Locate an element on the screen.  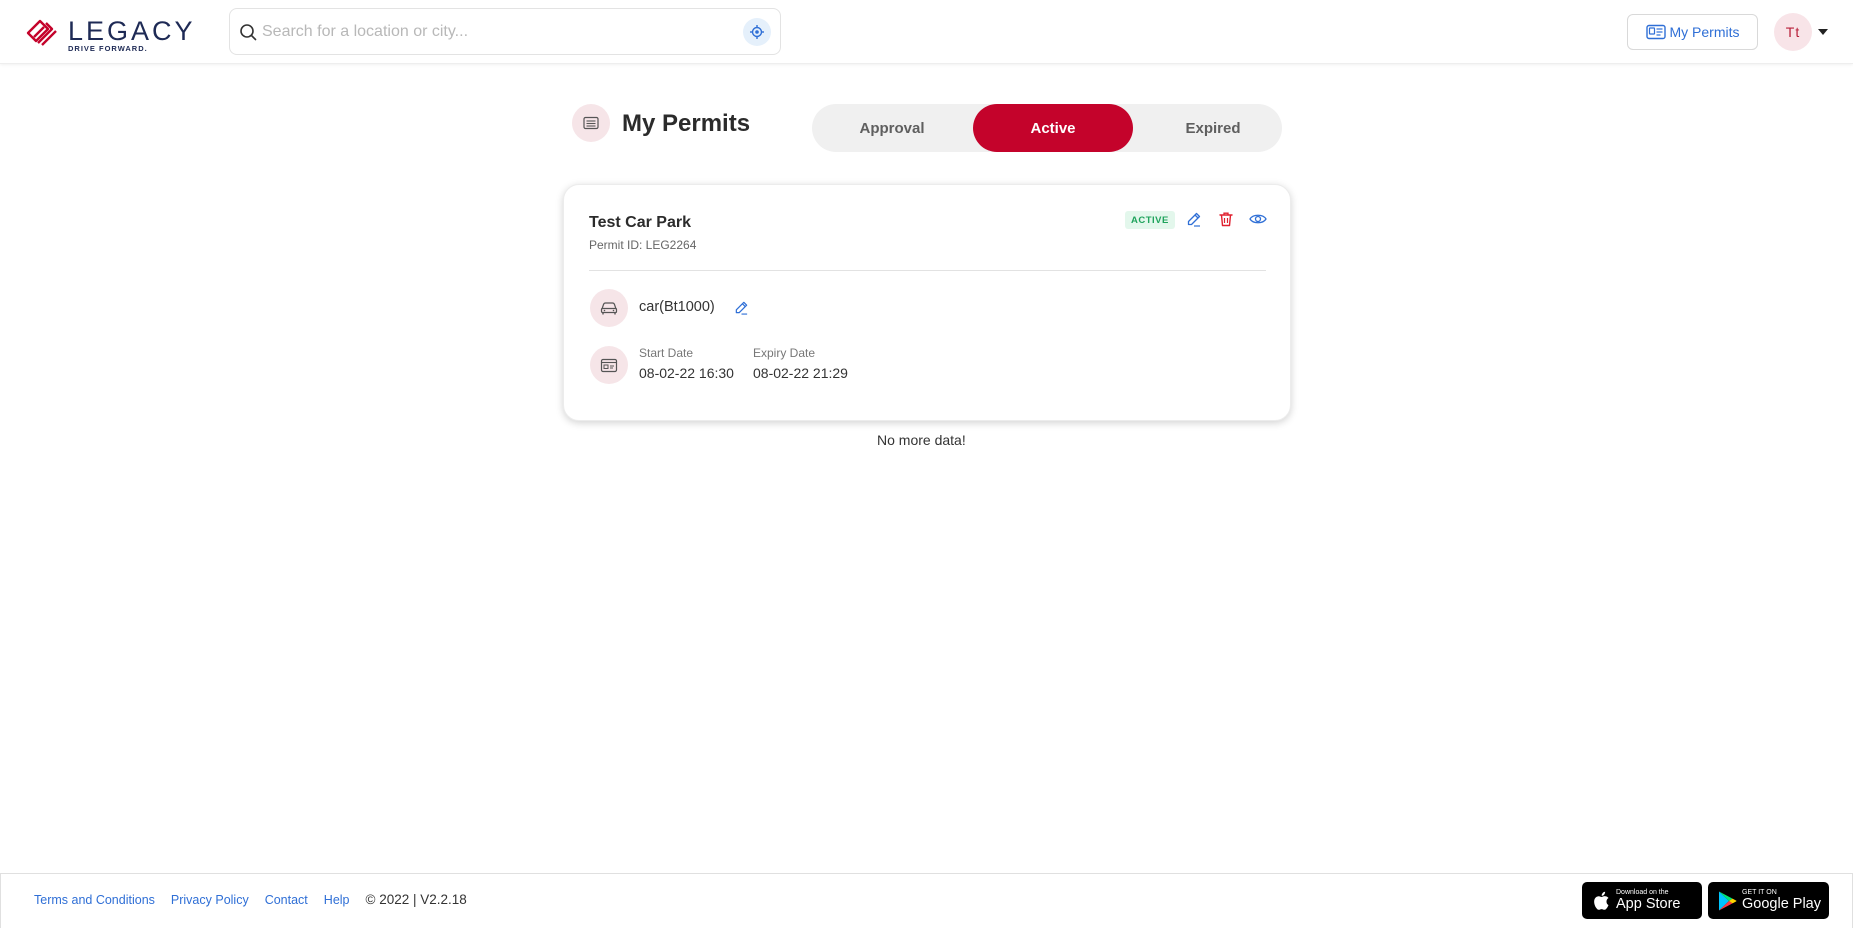
tab-approval: Approval is located at coordinates (892, 128).